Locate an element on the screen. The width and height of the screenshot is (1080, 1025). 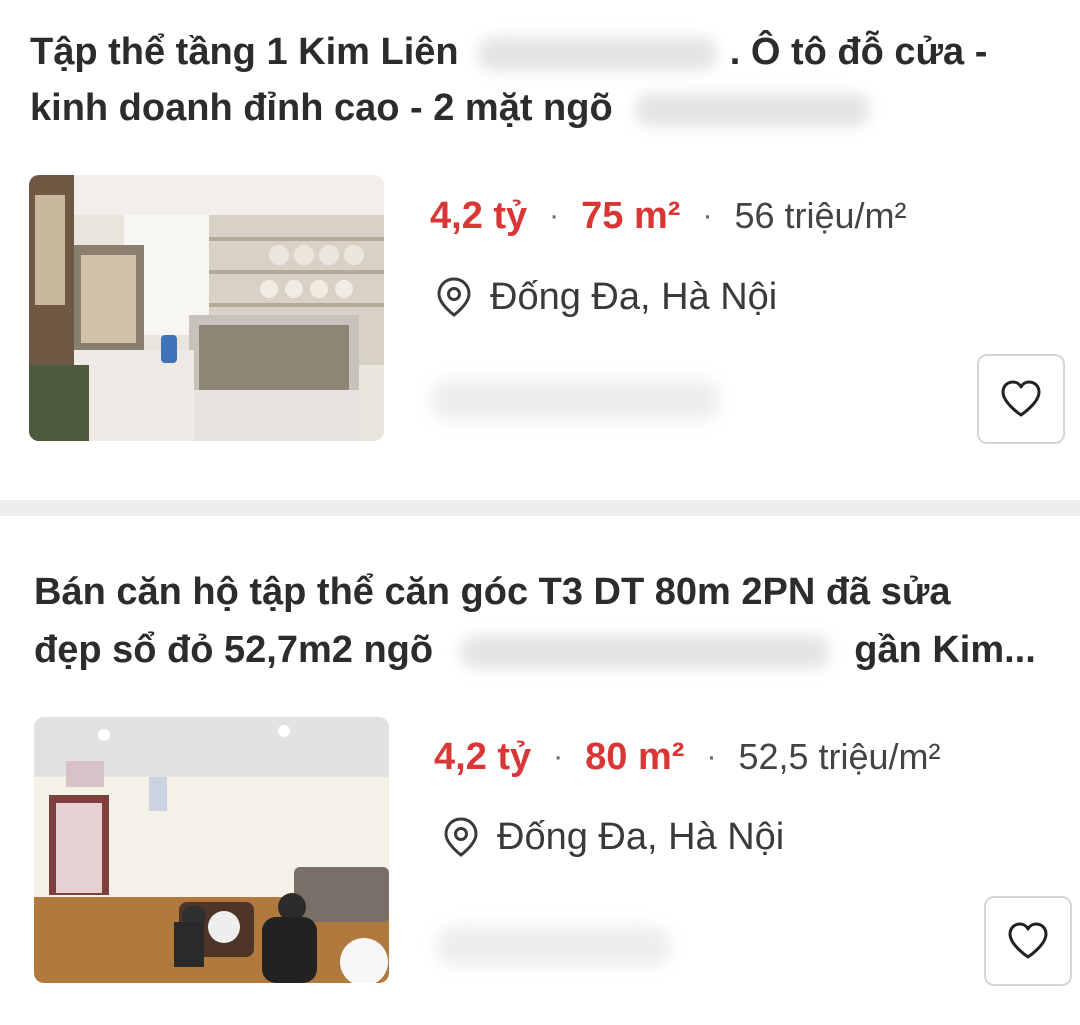
title-text: kinh doanh đỉnh cao - 2 mặt ngõ is located at coordinates (321, 108).